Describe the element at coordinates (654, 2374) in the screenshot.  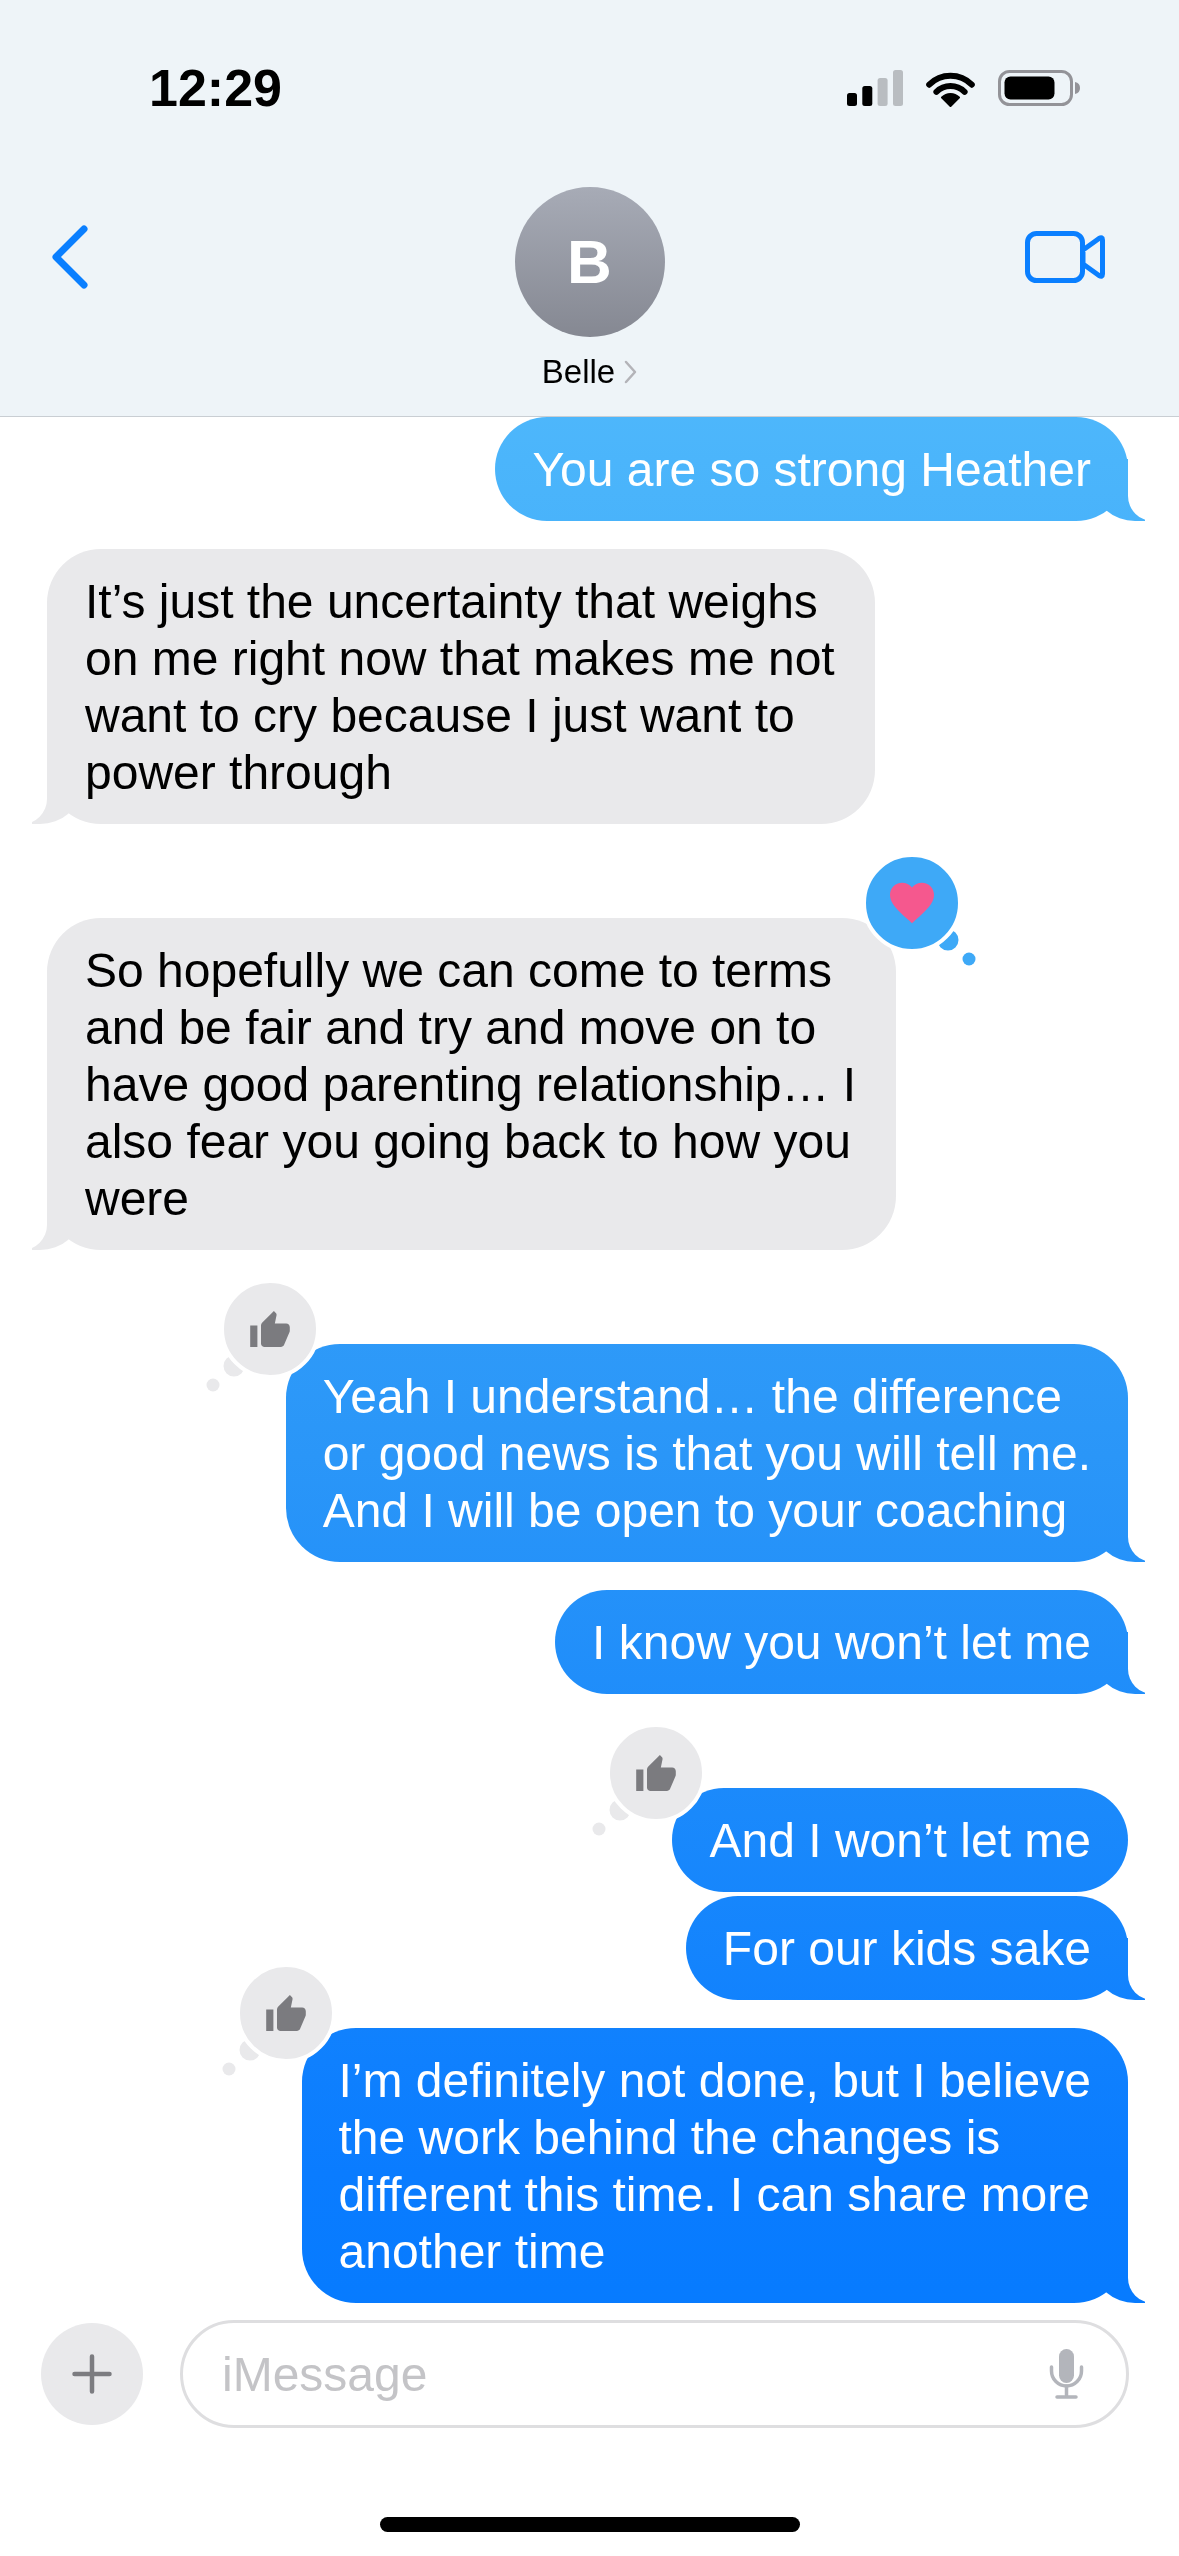
I see `message-field: iMessage` at that location.